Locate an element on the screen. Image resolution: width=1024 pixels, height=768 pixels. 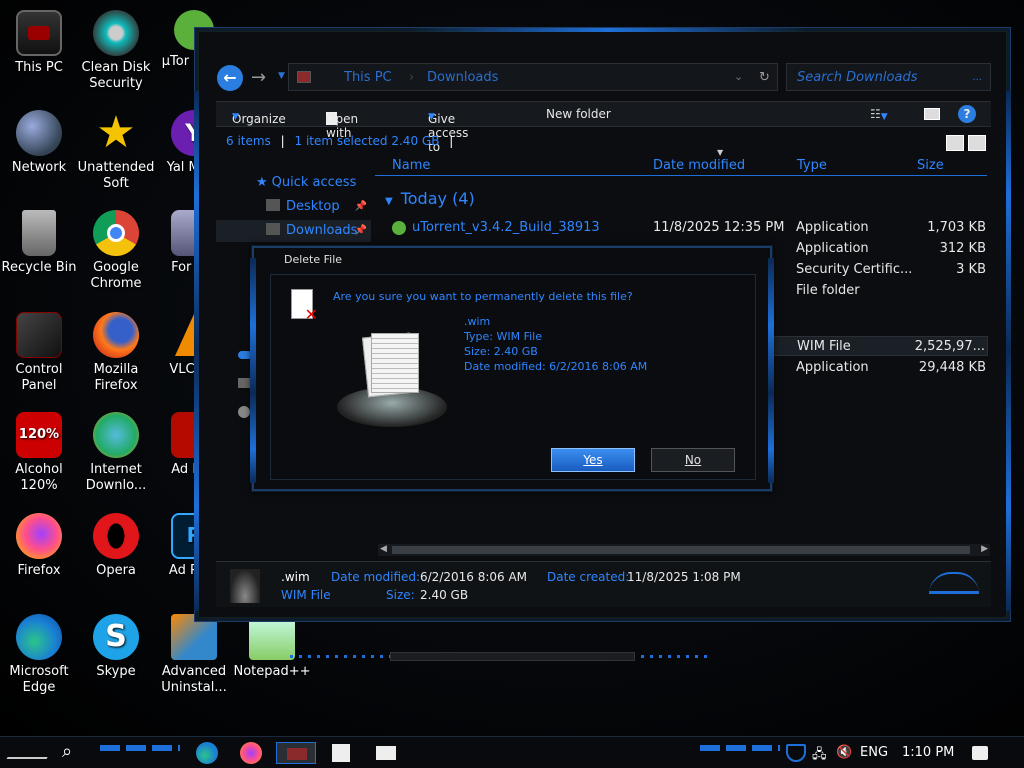
row-size: 3 KB is located at coordinates (971, 269).